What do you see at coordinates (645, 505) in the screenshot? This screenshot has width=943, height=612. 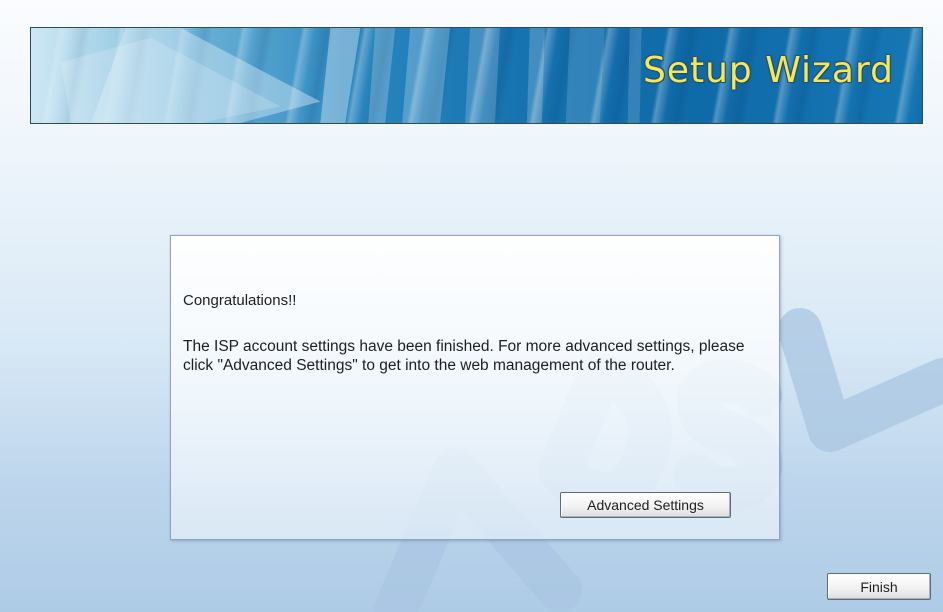 I see `advanced-settings-button: Advanced Settings` at bounding box center [645, 505].